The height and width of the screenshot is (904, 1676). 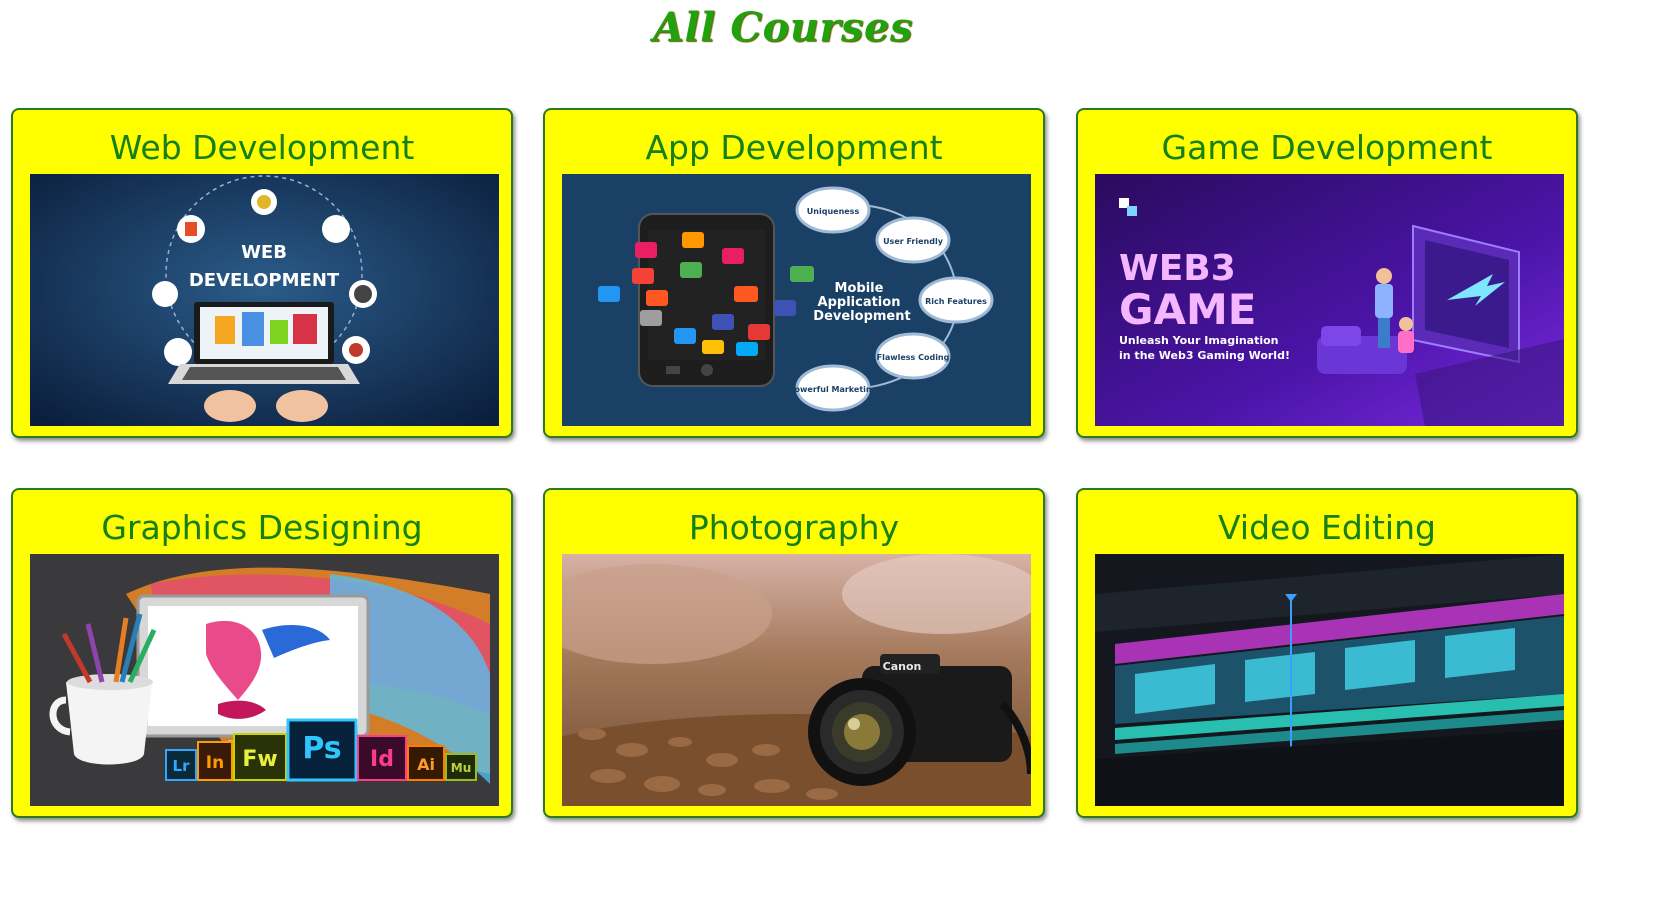 I want to click on course-card-photography: Photography Canon, so click(x=794, y=653).